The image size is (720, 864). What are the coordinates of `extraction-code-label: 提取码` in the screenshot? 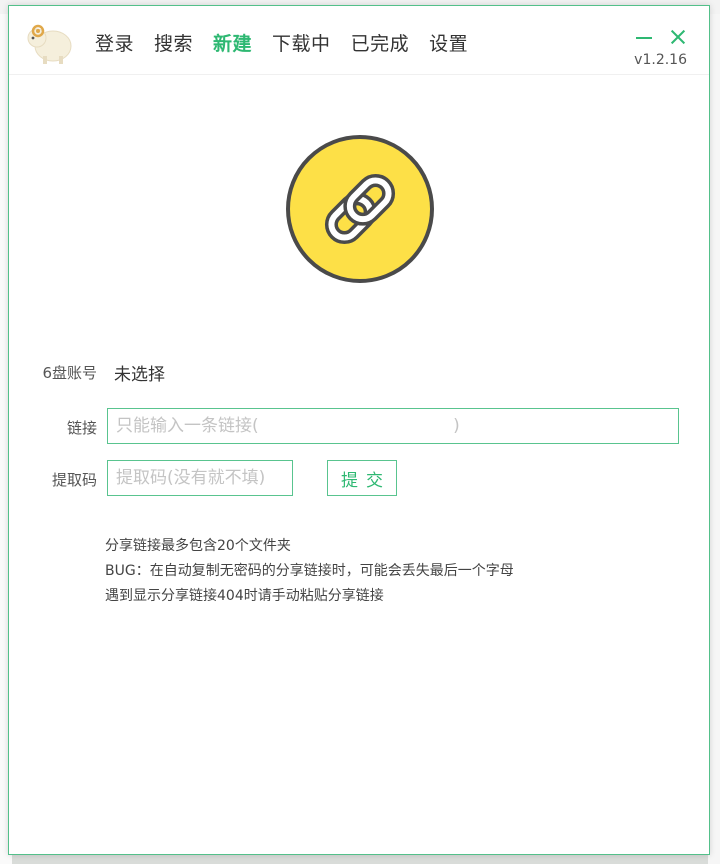 It's located at (74, 480).